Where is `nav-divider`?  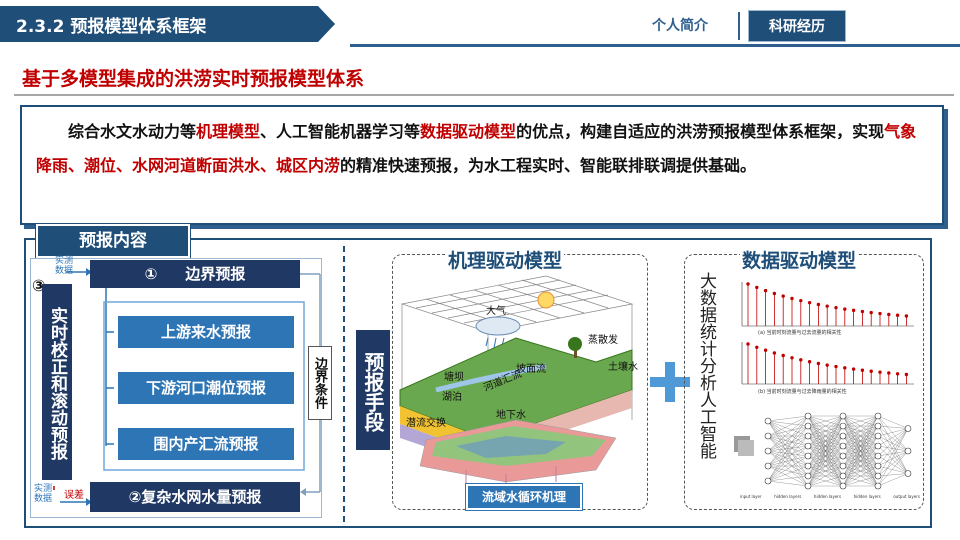 nav-divider is located at coordinates (739, 26).